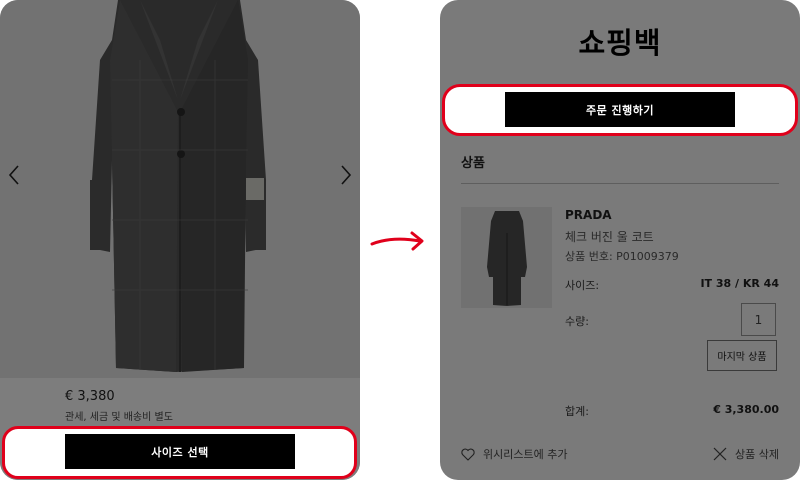 This screenshot has width=800, height=480. Describe the element at coordinates (622, 256) in the screenshot. I see `item-number: 상품 번호: P01009379` at that location.